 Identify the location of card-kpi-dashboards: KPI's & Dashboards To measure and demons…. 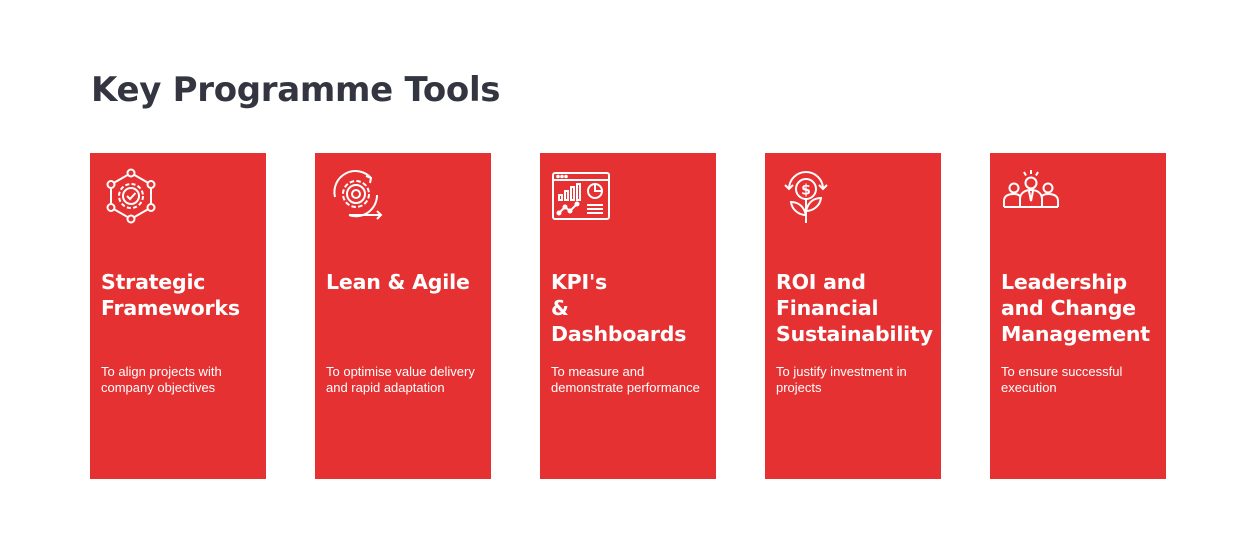
(628, 316).